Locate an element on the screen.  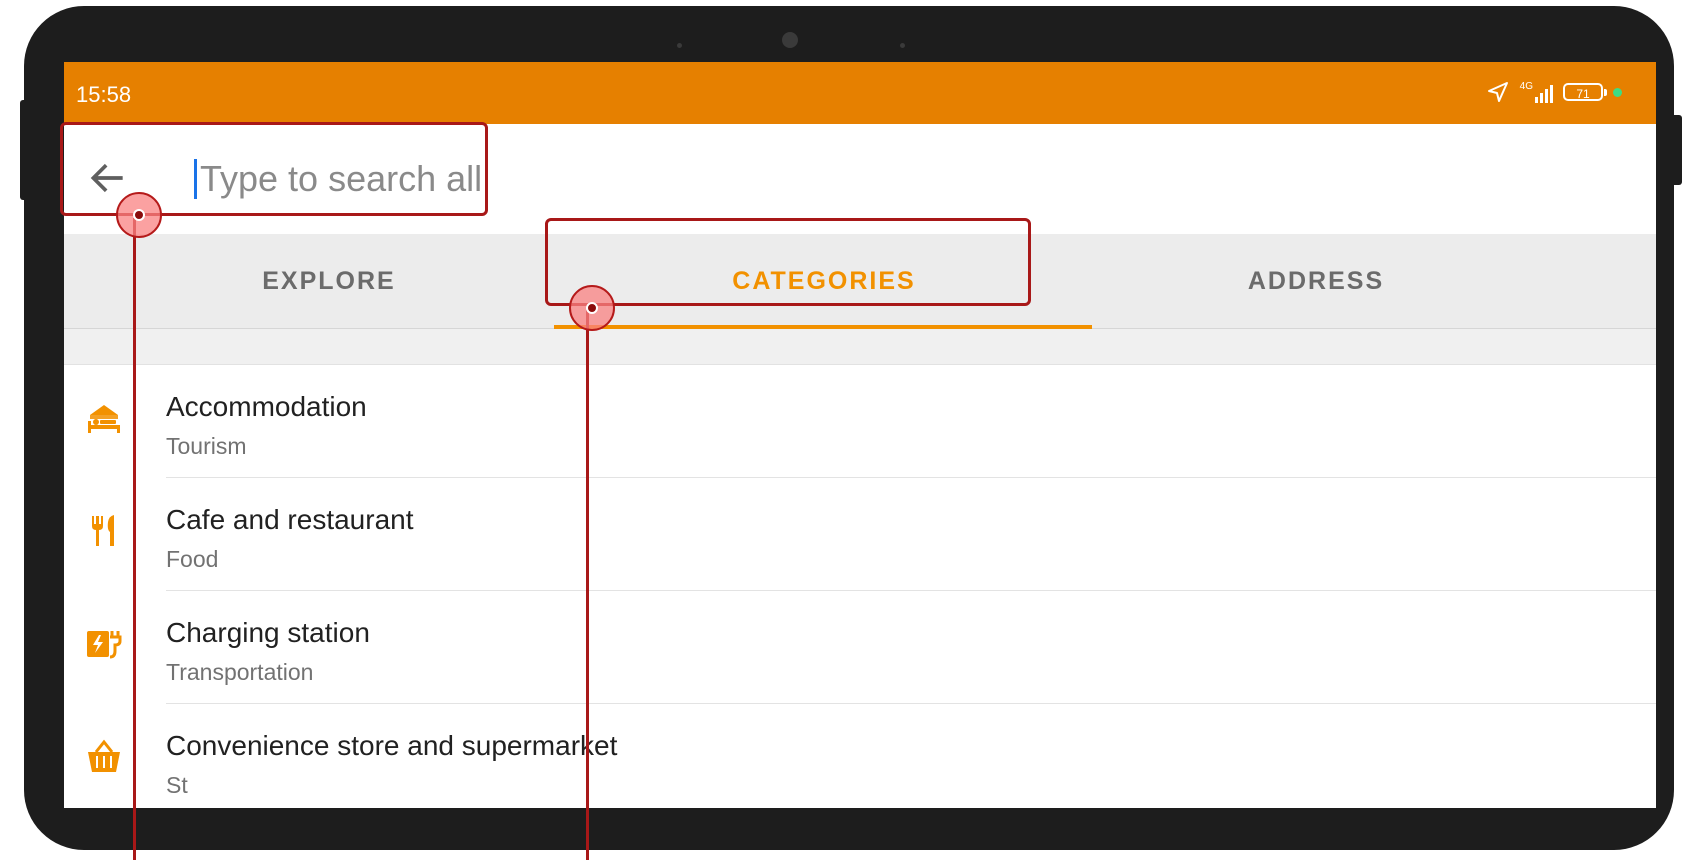
shopping-basket-icon is located at coordinates (104, 755).